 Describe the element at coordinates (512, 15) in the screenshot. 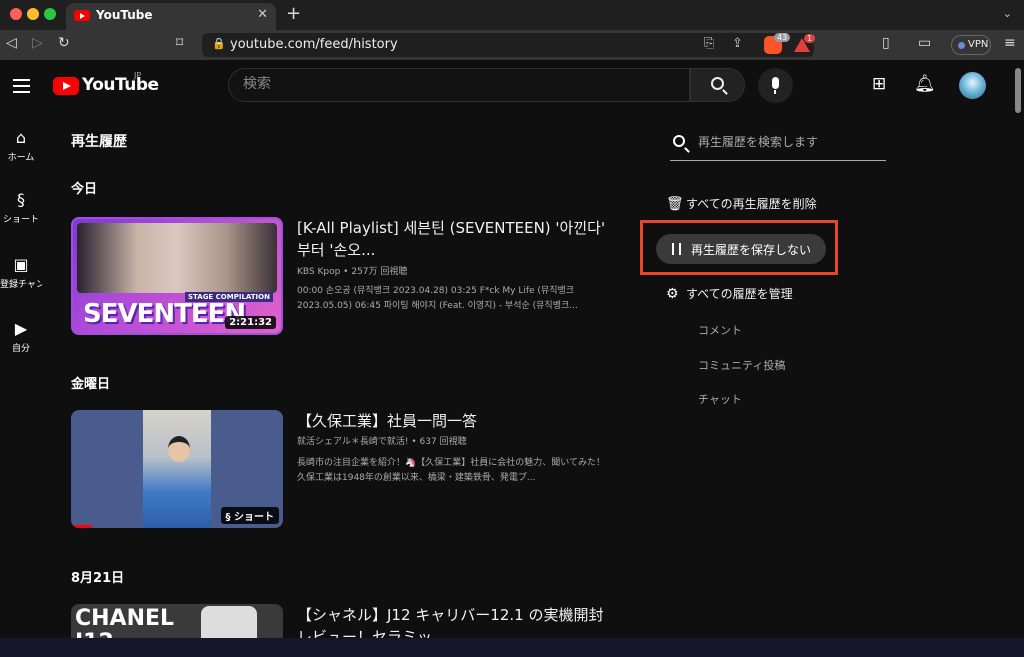

I see `browser-tab-bar: YouTube ✕ + ⌄` at that location.